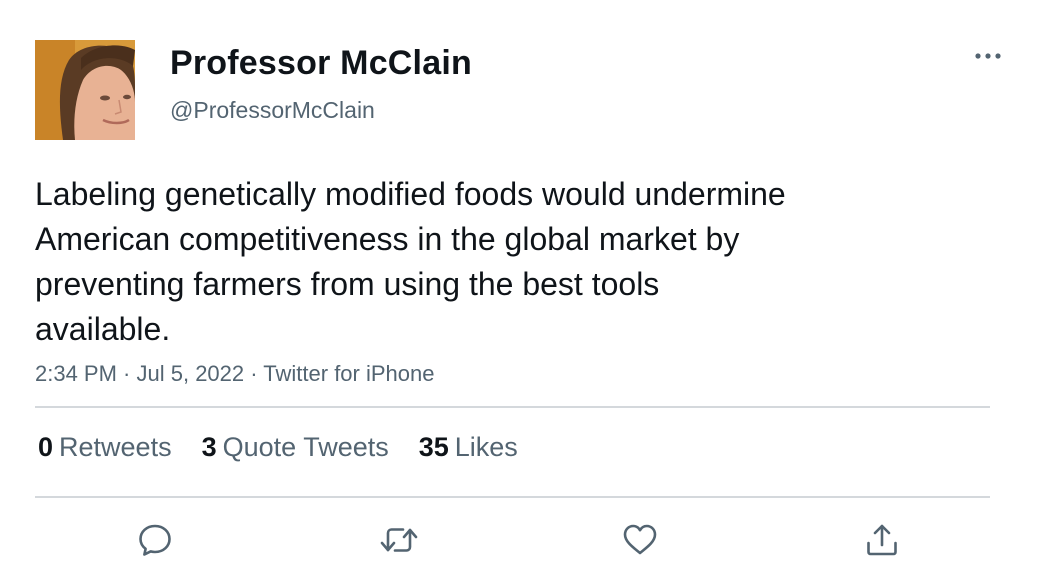 The image size is (1050, 570). What do you see at coordinates (190, 373) in the screenshot?
I see `tweet-date: Jul 5, 2022` at bounding box center [190, 373].